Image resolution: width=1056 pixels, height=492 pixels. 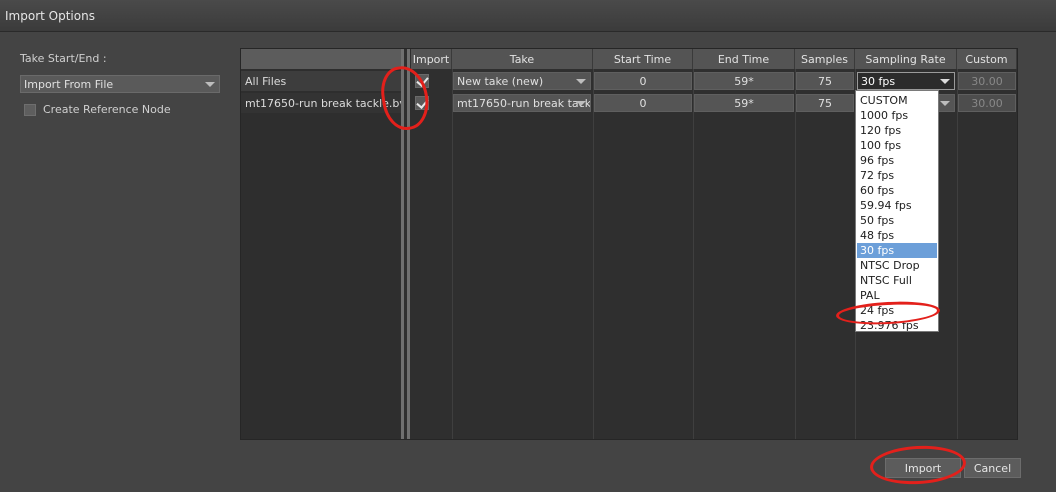 What do you see at coordinates (897, 130) in the screenshot?
I see `fps-option: 120 fps` at bounding box center [897, 130].